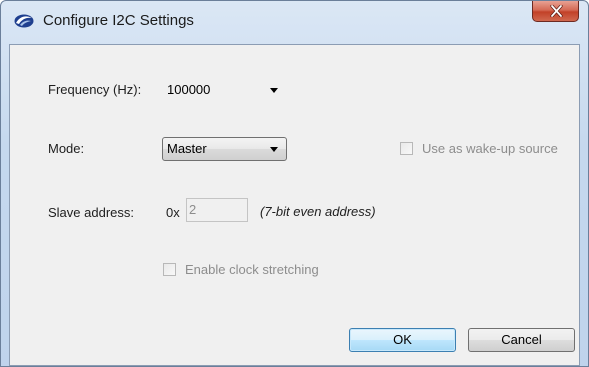  I want to click on window-title: Configure I2C Settings, so click(118, 20).